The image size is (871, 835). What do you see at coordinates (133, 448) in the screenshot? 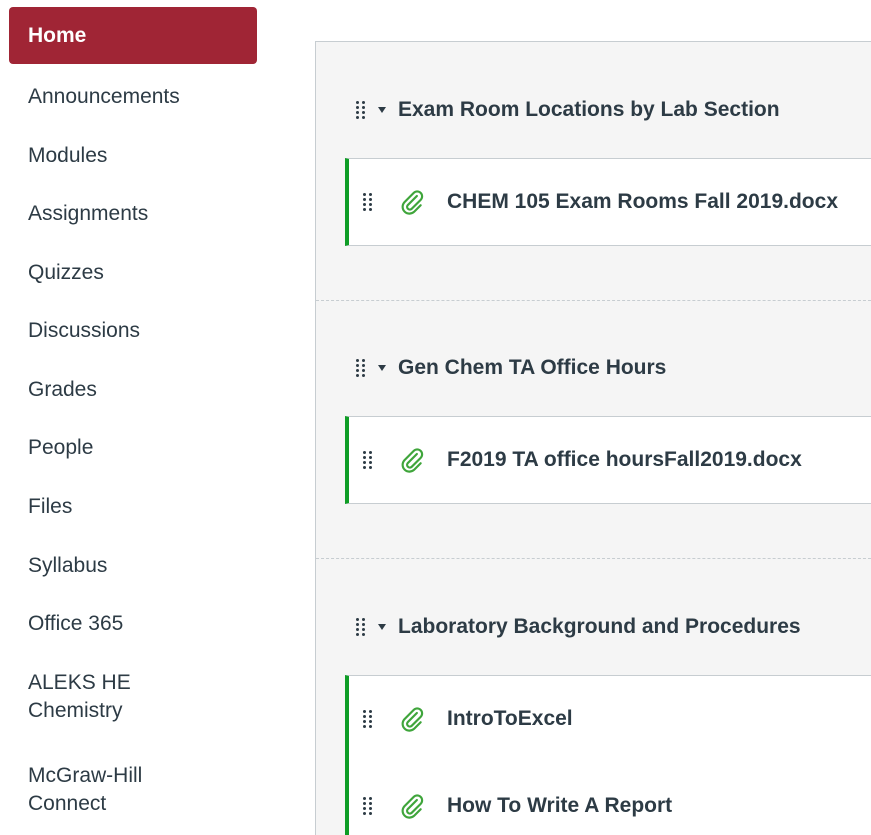
I see `nav-item-people: People` at bounding box center [133, 448].